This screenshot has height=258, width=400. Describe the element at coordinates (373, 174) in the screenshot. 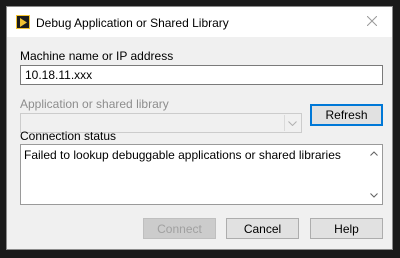

I see `status-scrollbar` at that location.